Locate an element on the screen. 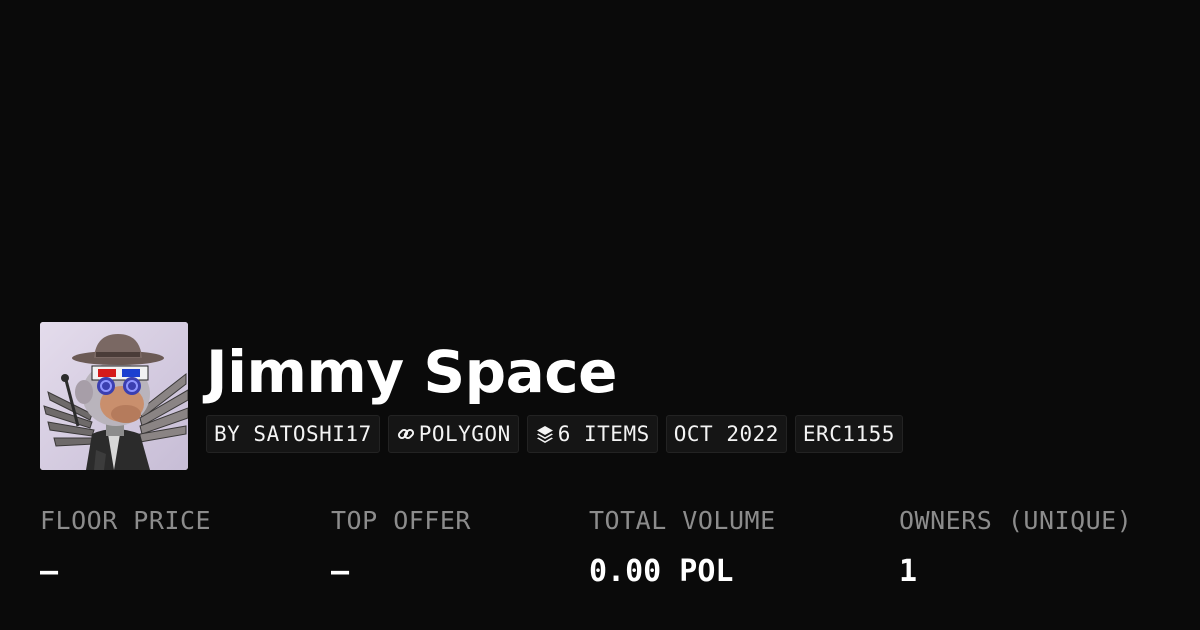 This screenshot has width=1200, height=630. stat-total-volume: TOTAL VOLUME 0.00 POL is located at coordinates (682, 547).